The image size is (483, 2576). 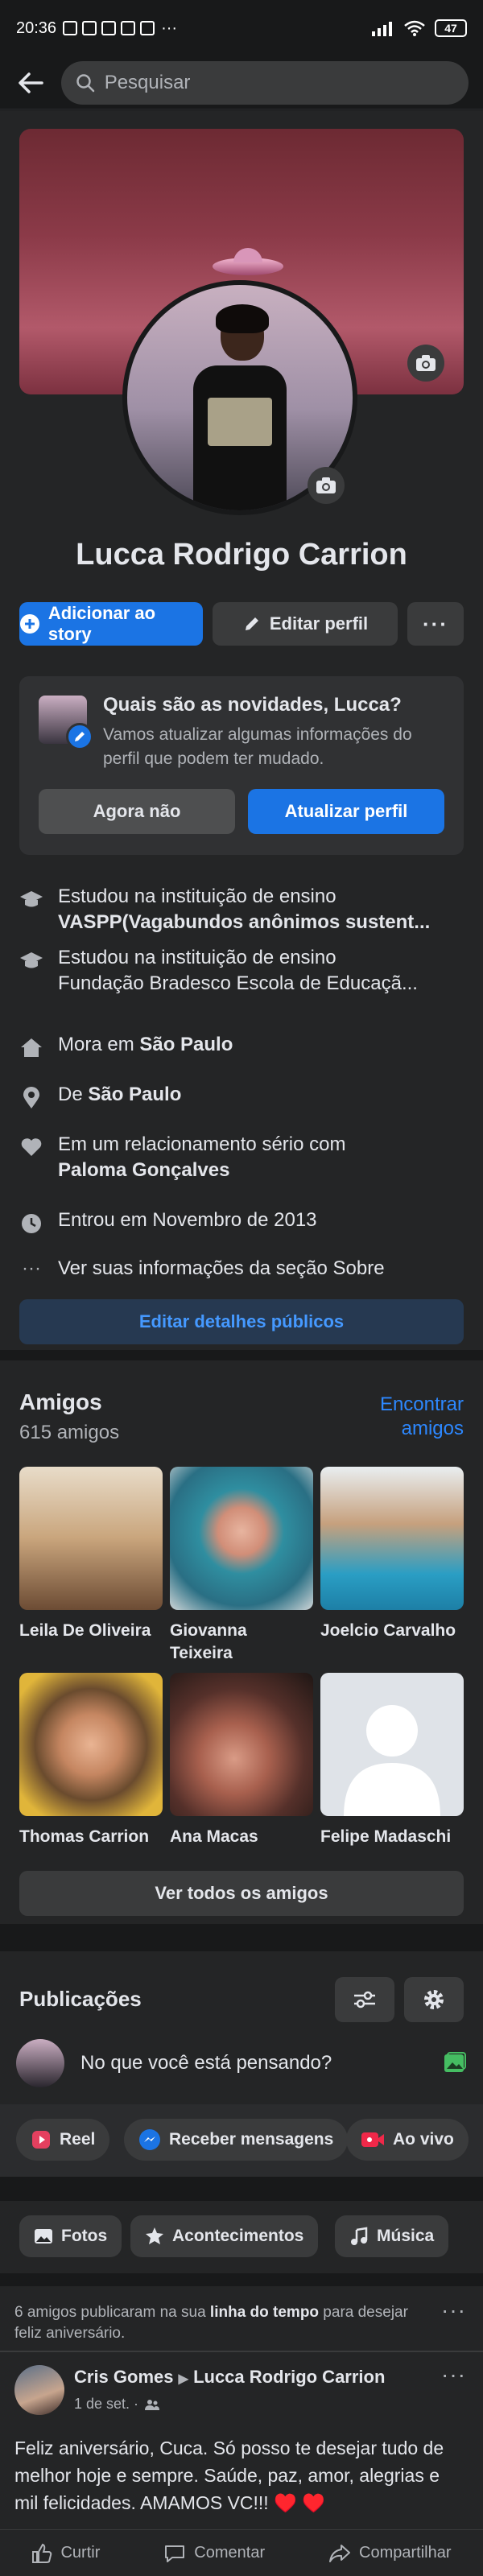 What do you see at coordinates (124, 2377) in the screenshot?
I see `post-author: Cris Gomes` at bounding box center [124, 2377].